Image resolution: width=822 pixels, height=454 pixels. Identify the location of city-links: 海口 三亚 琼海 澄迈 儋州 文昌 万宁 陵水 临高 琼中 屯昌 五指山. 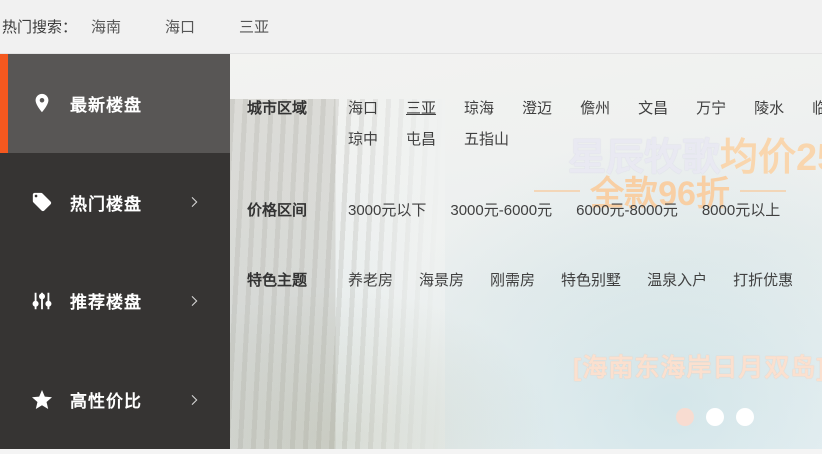
(585, 124).